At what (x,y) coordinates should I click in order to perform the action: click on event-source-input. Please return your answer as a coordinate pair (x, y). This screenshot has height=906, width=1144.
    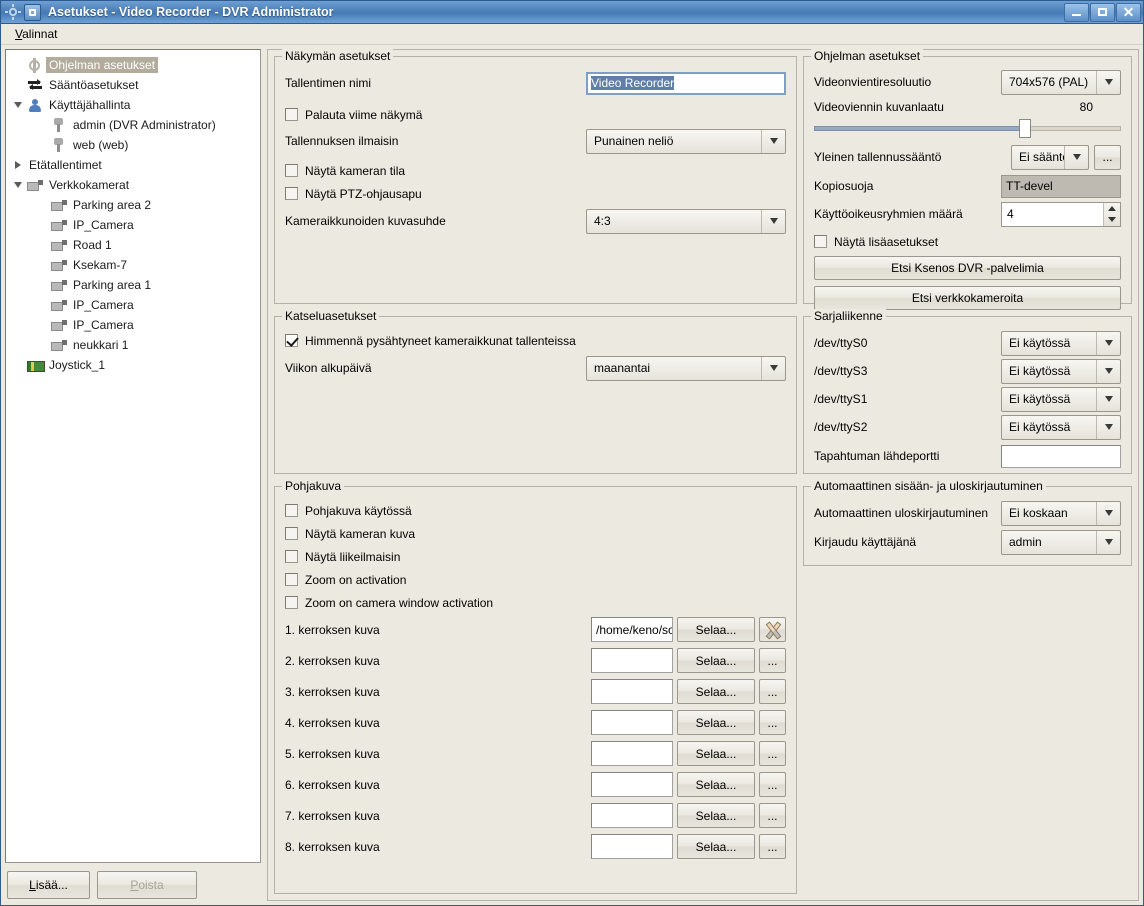
    Looking at the image, I should click on (1061, 456).